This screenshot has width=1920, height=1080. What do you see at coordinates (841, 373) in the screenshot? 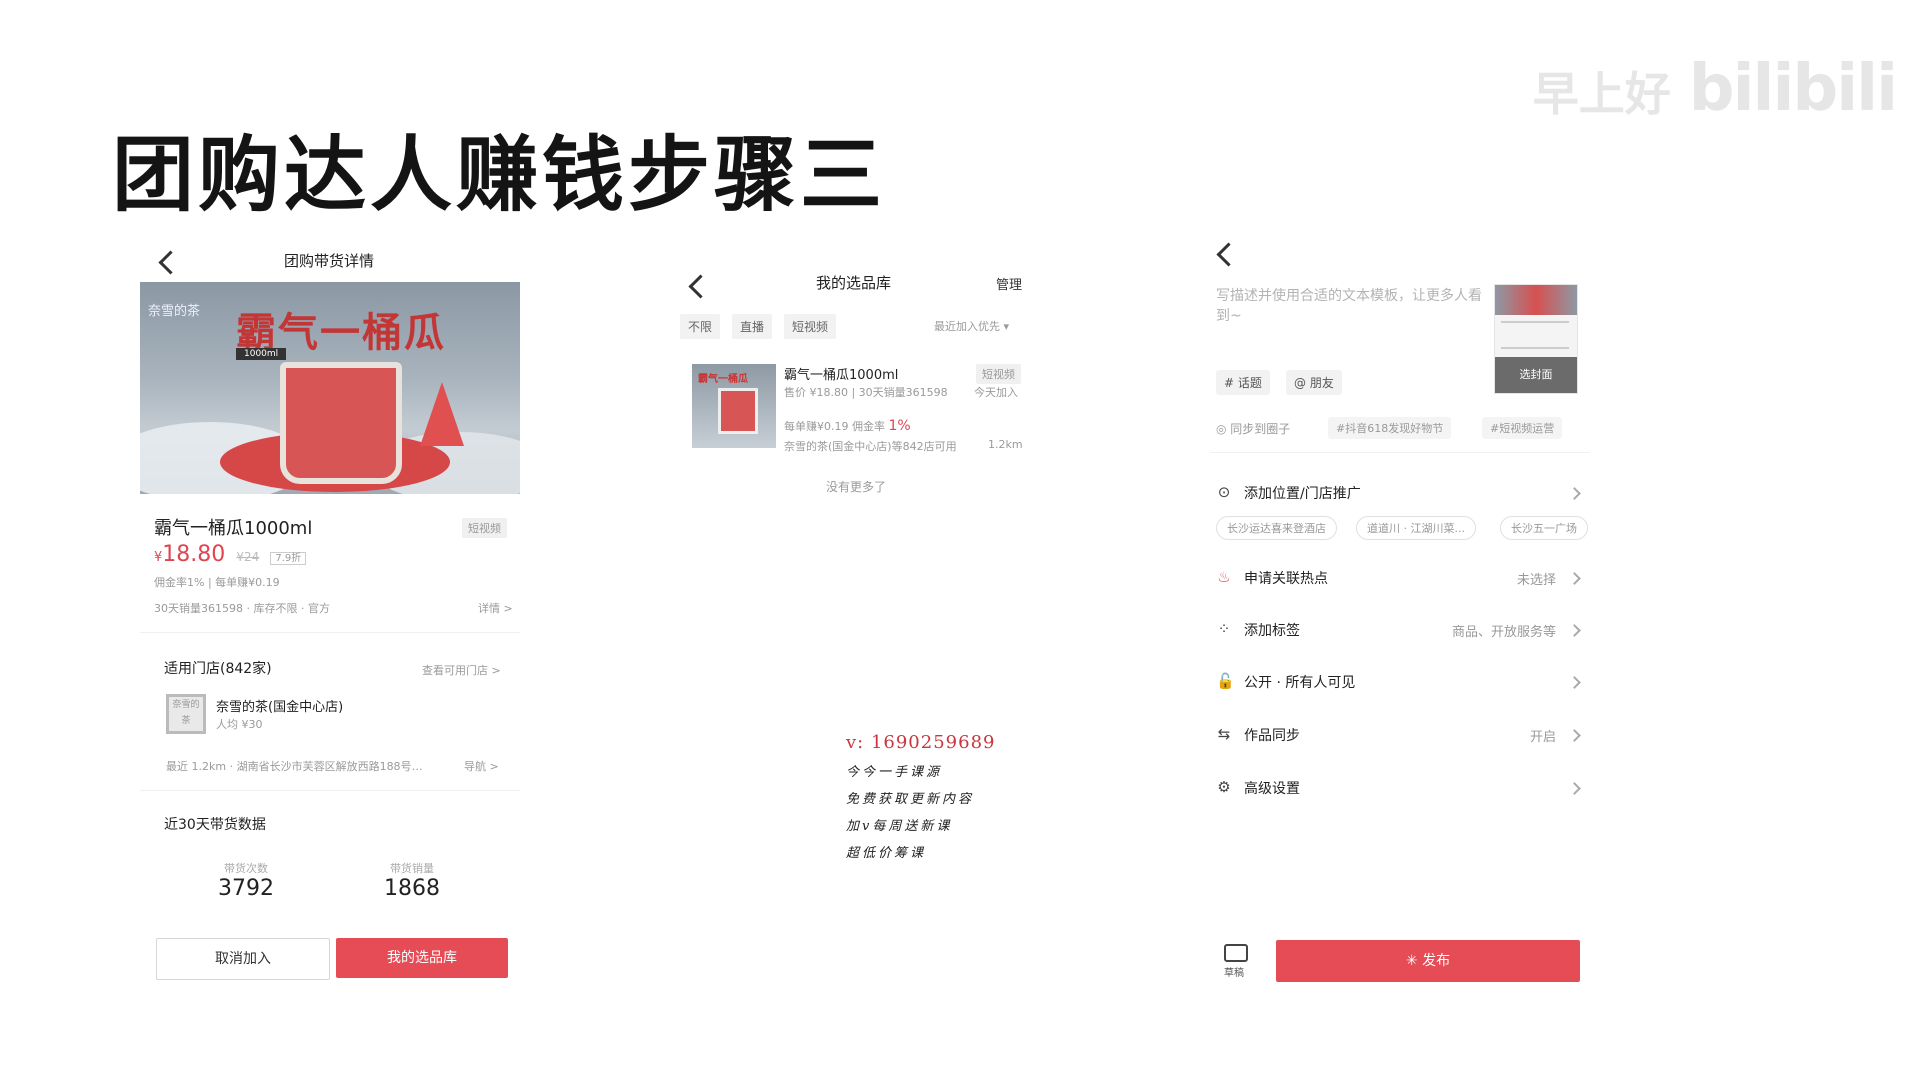
I see `item-name: 霸气一桶瓜1000ml` at bounding box center [841, 373].